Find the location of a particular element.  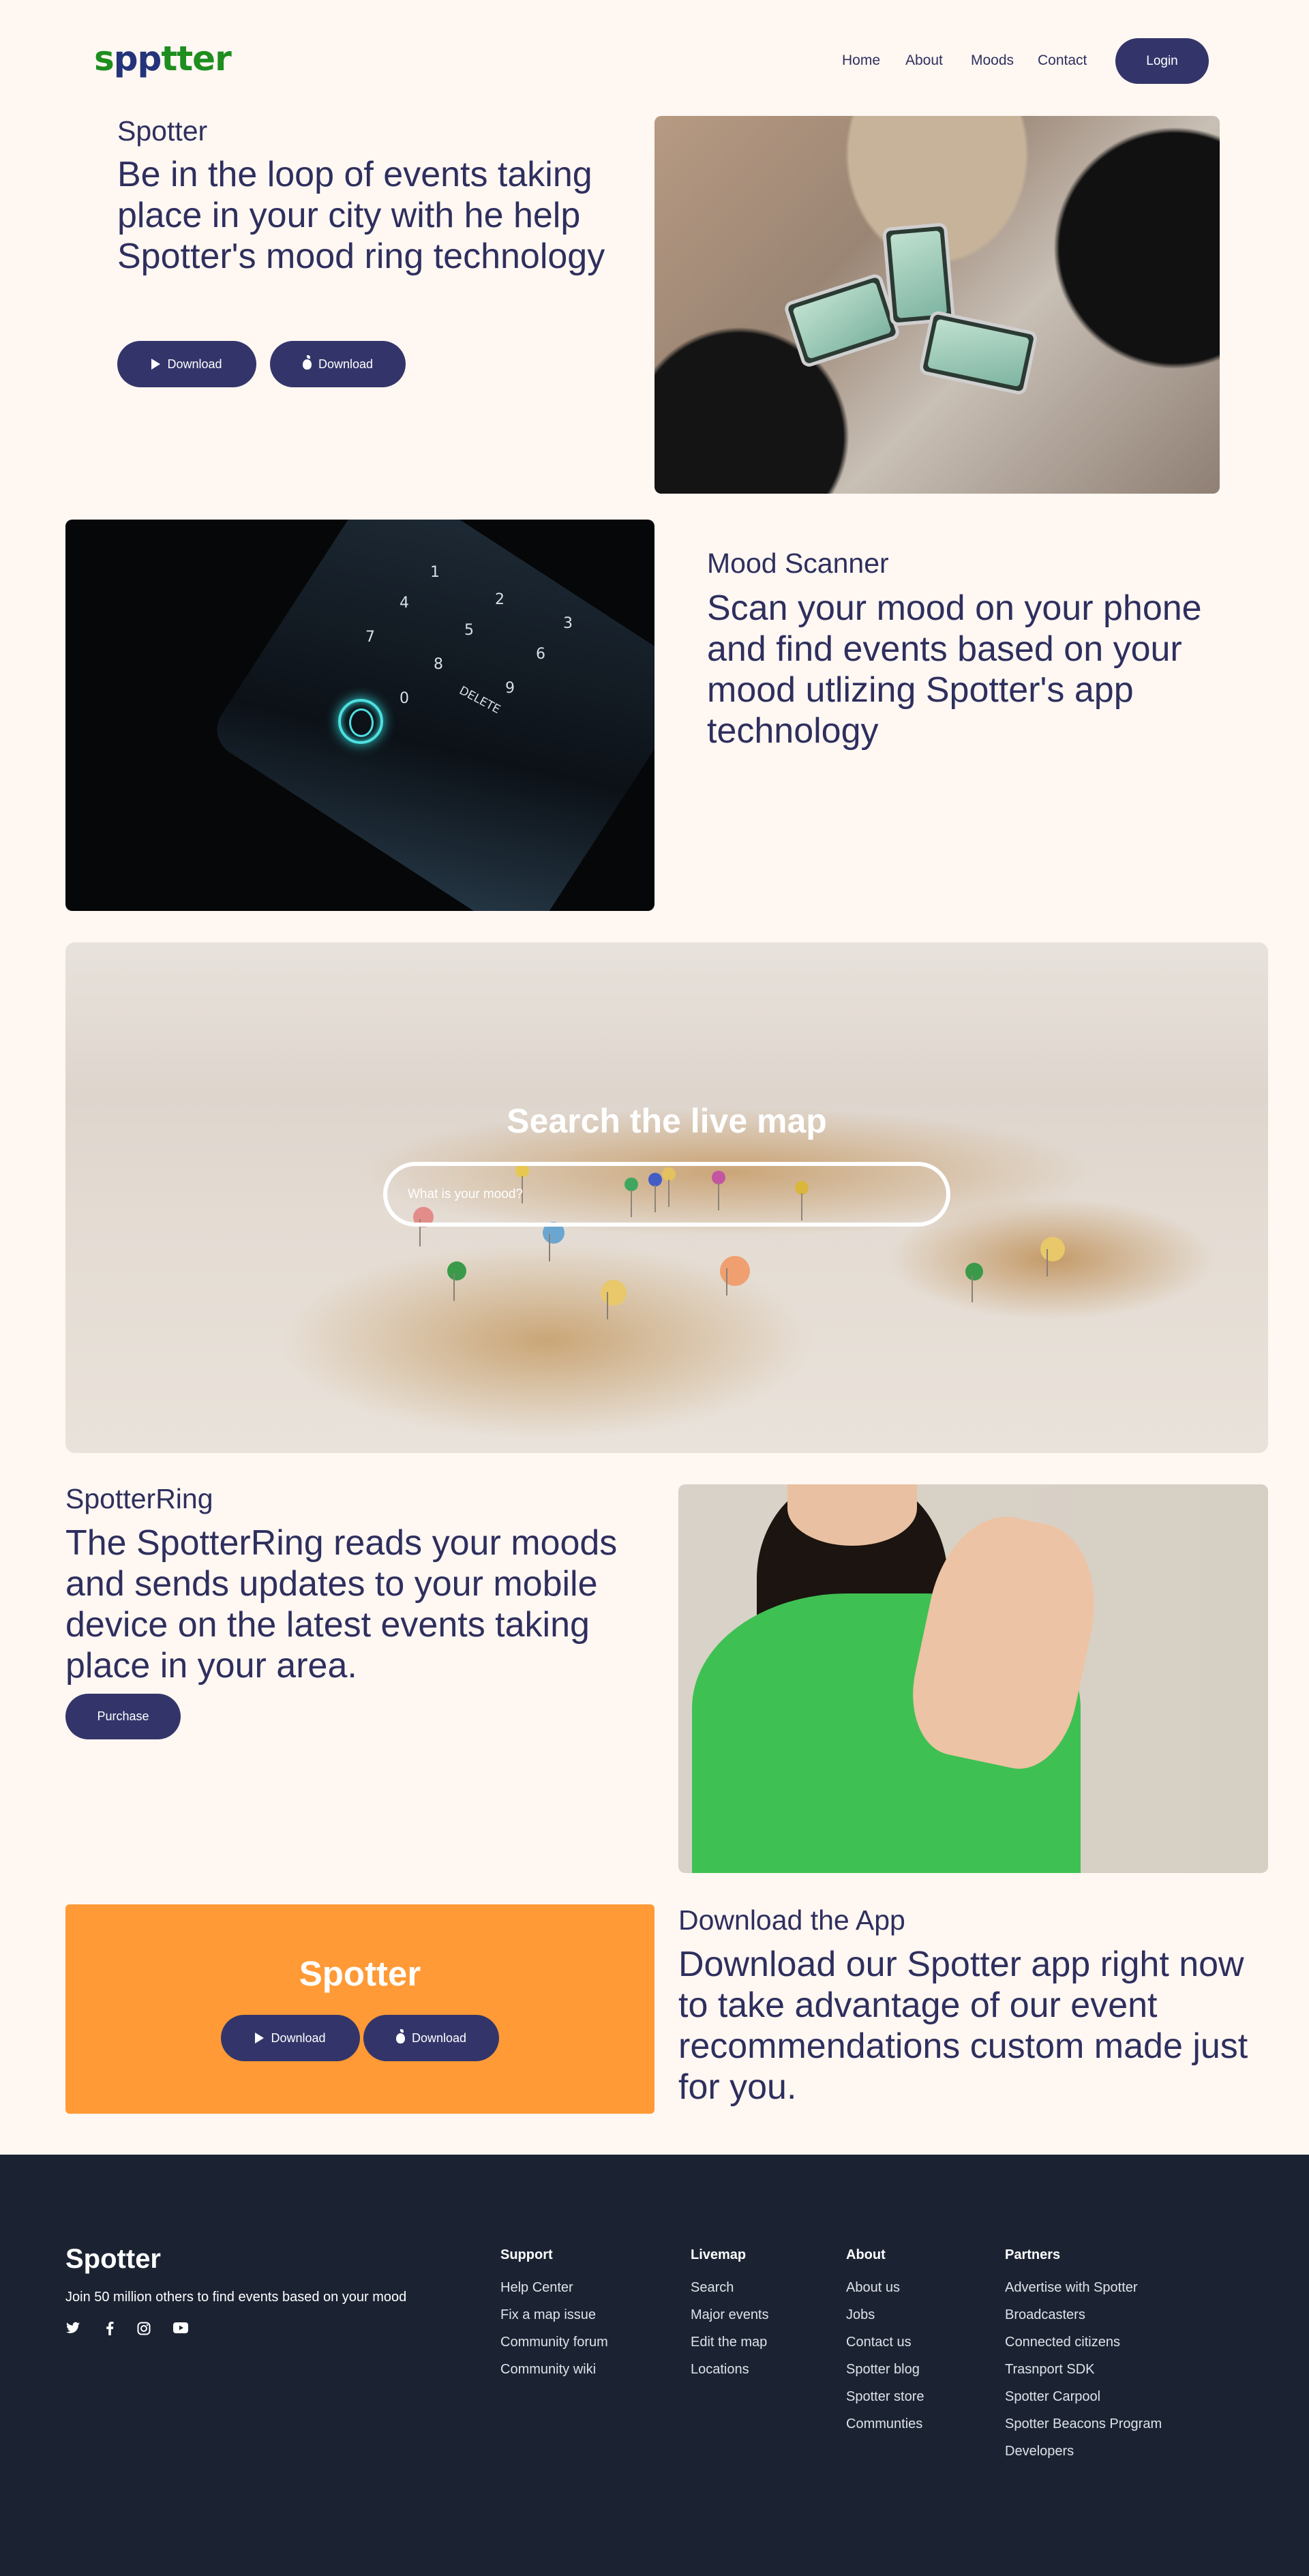

footer-column-title: Livemap is located at coordinates (719, 2254).